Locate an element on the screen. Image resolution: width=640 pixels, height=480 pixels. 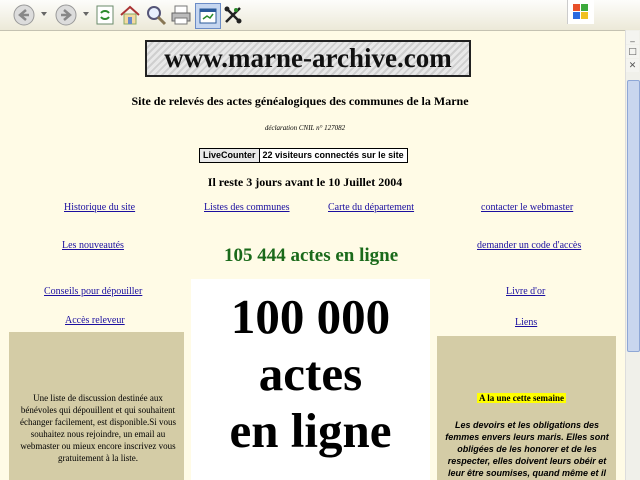
link-carte-departement: Carte du département is located at coordinates (371, 207).